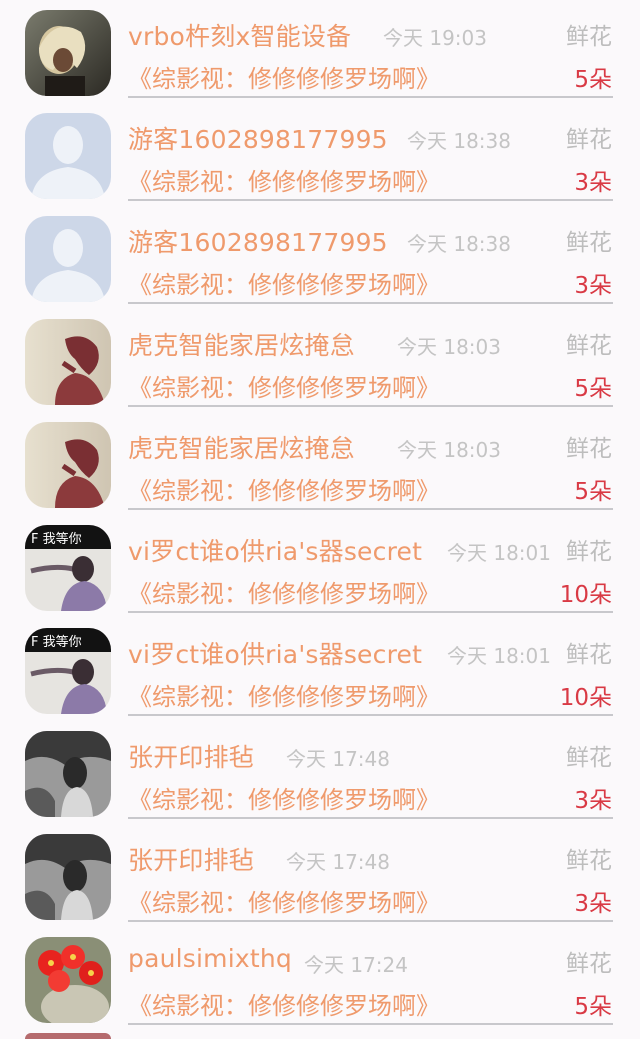 Image resolution: width=640 pixels, height=1039 pixels. Describe the element at coordinates (435, 38) in the screenshot. I see `timestamp: 今天 19:03` at that location.